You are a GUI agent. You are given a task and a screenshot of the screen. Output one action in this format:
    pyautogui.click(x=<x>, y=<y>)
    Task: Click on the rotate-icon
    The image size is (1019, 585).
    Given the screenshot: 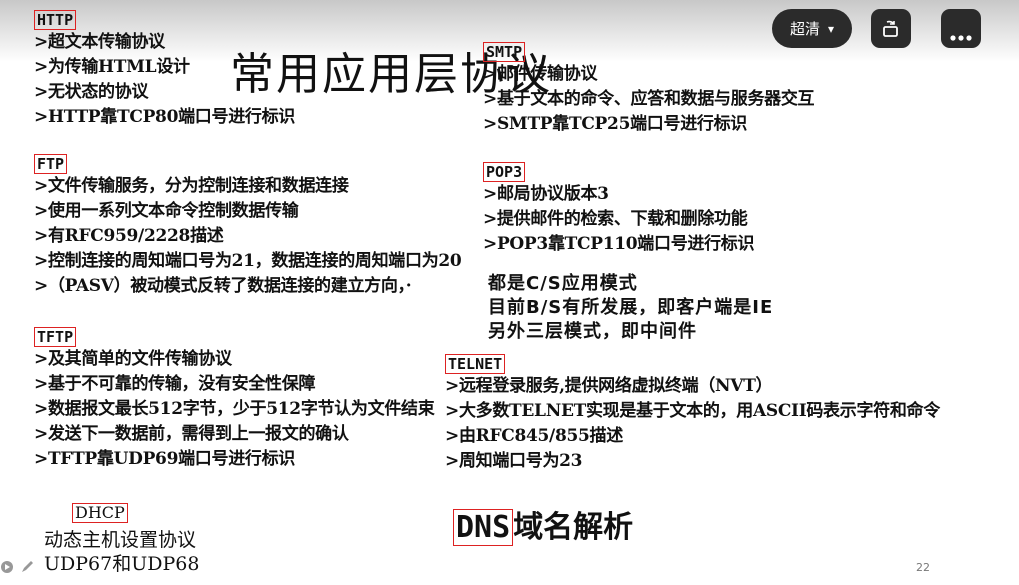 What is the action you would take?
    pyautogui.click(x=891, y=29)
    